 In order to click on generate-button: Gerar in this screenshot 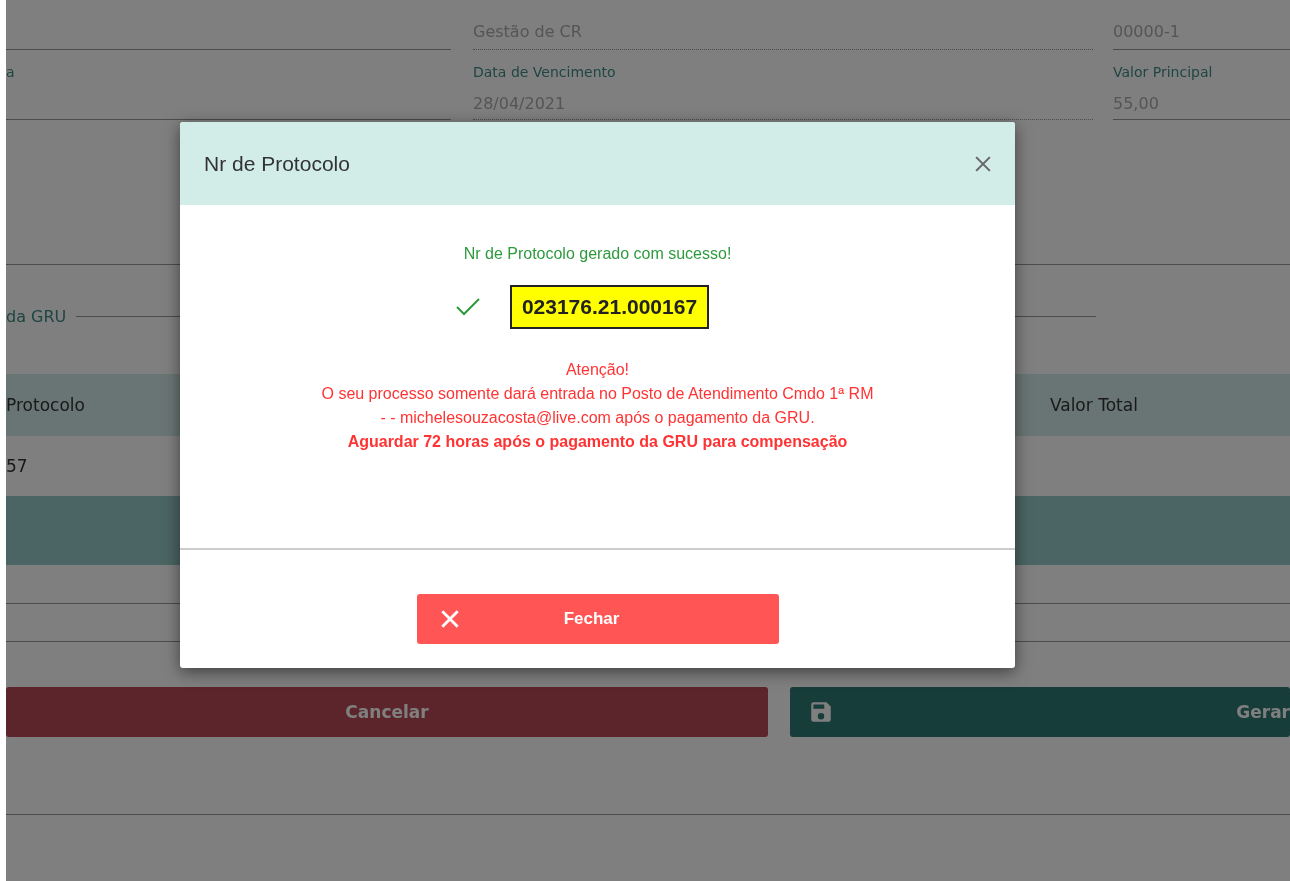, I will do `click(1040, 712)`.